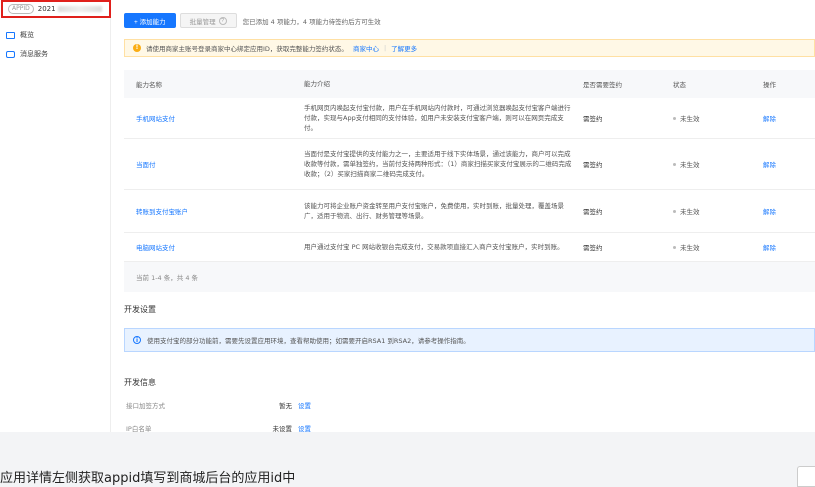 Image resolution: width=815 pixels, height=487 pixels. What do you see at coordinates (214, 211) in the screenshot?
I see `ability-name-link: 转账到支付宝账户` at bounding box center [214, 211].